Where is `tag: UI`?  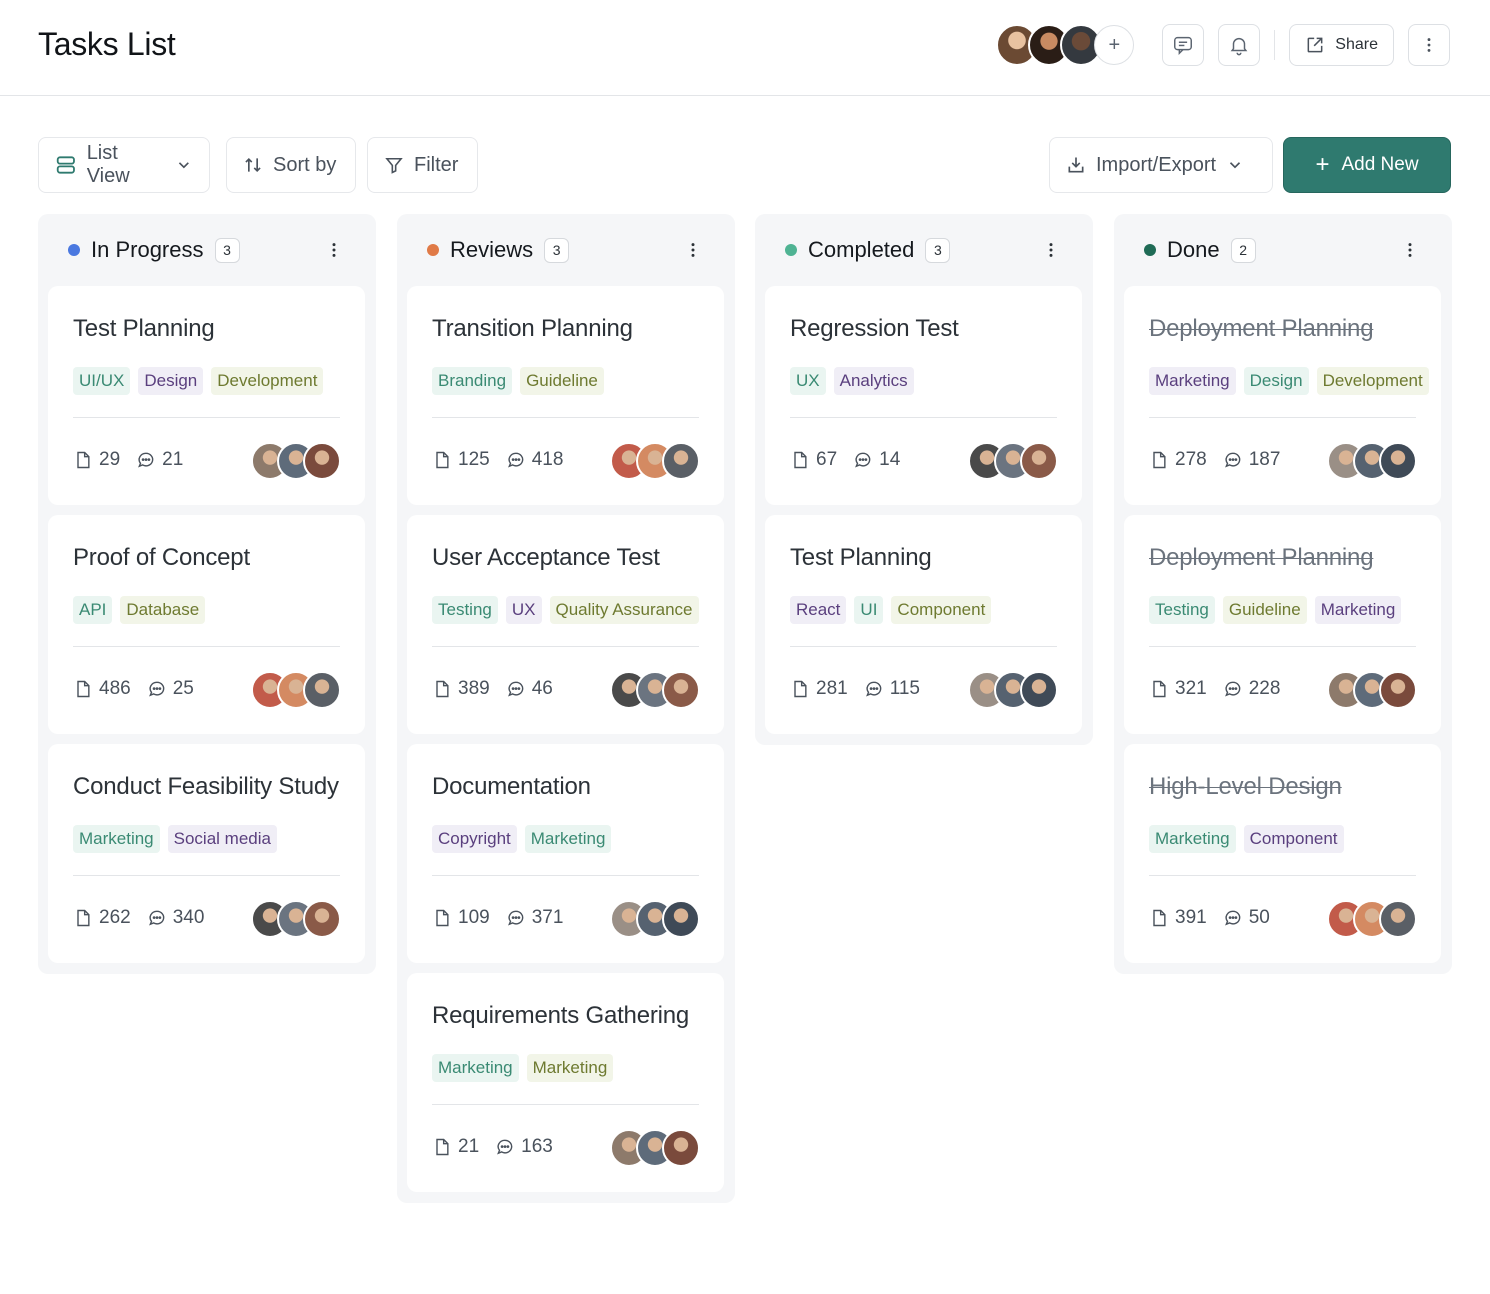 tag: UI is located at coordinates (869, 610).